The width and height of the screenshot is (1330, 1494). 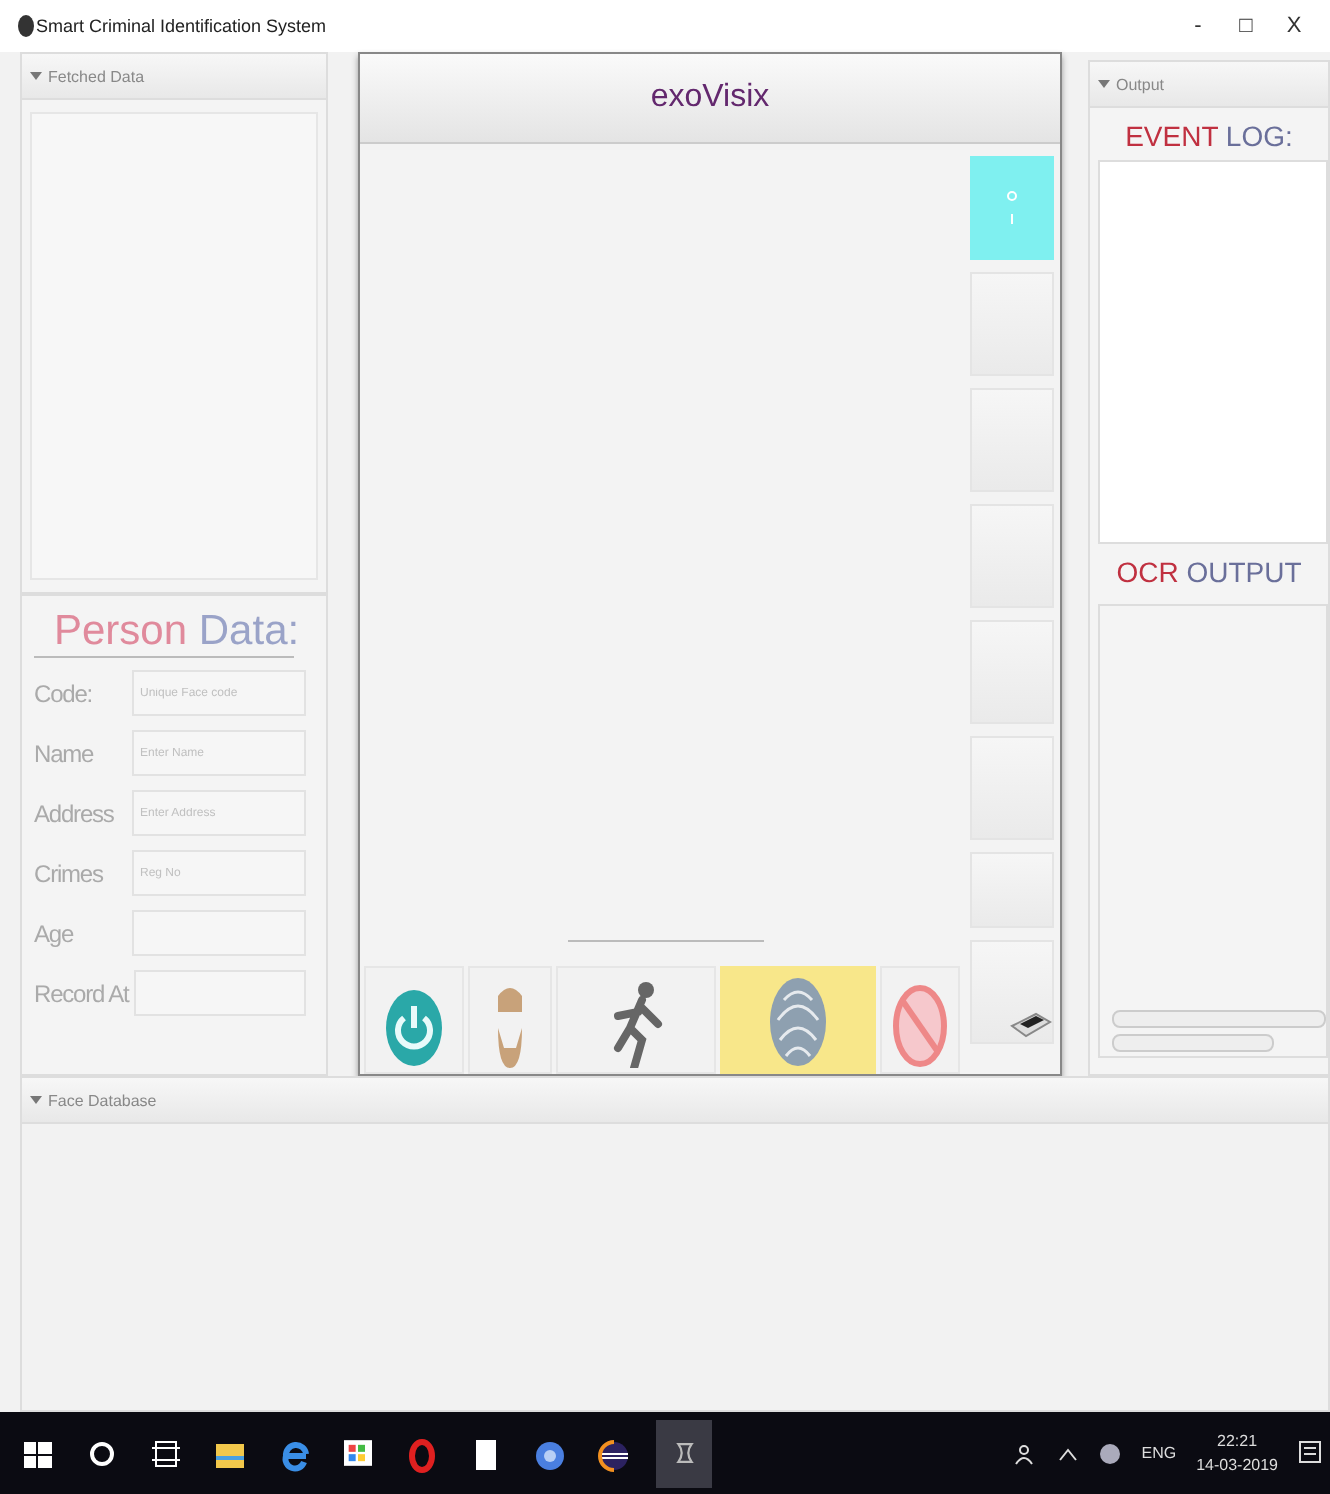 What do you see at coordinates (96, 76) in the screenshot?
I see `panel-title: Fetched Data` at bounding box center [96, 76].